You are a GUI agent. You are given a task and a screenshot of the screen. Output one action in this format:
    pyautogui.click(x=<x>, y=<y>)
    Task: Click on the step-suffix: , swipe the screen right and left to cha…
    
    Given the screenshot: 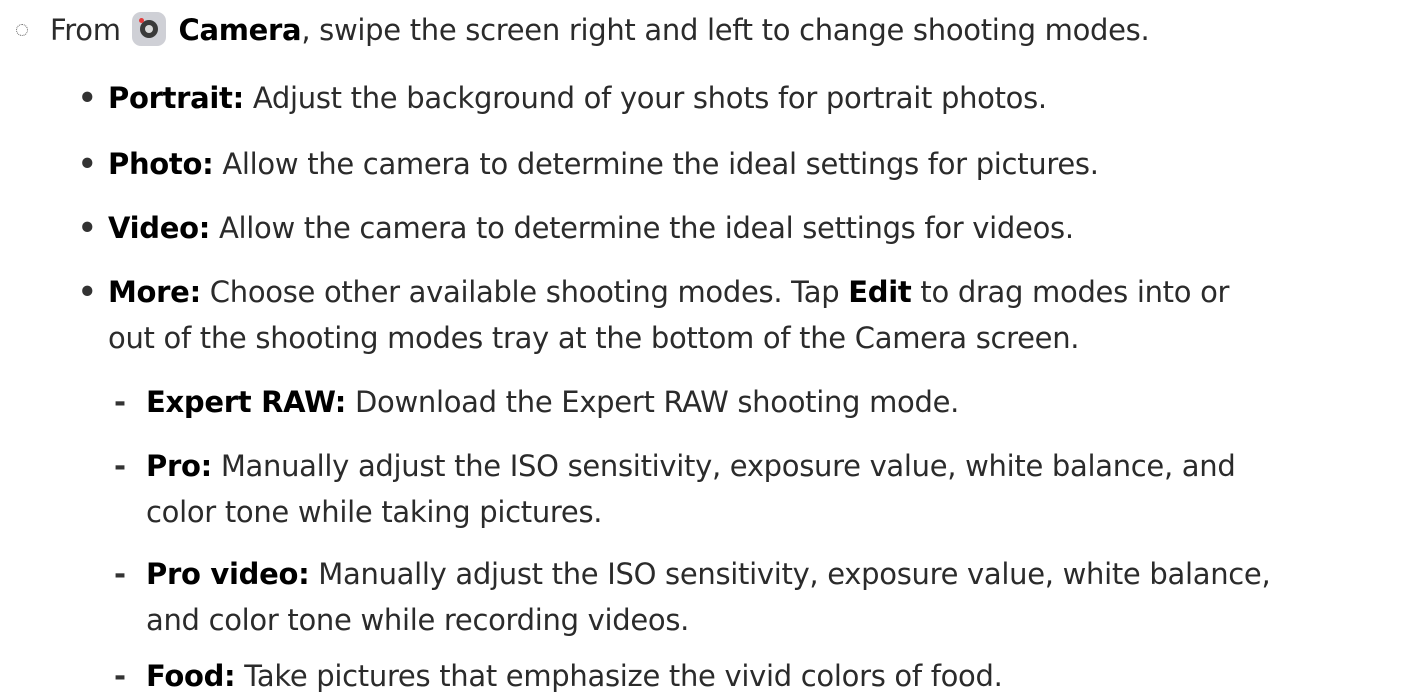 What is the action you would take?
    pyautogui.click(x=725, y=30)
    